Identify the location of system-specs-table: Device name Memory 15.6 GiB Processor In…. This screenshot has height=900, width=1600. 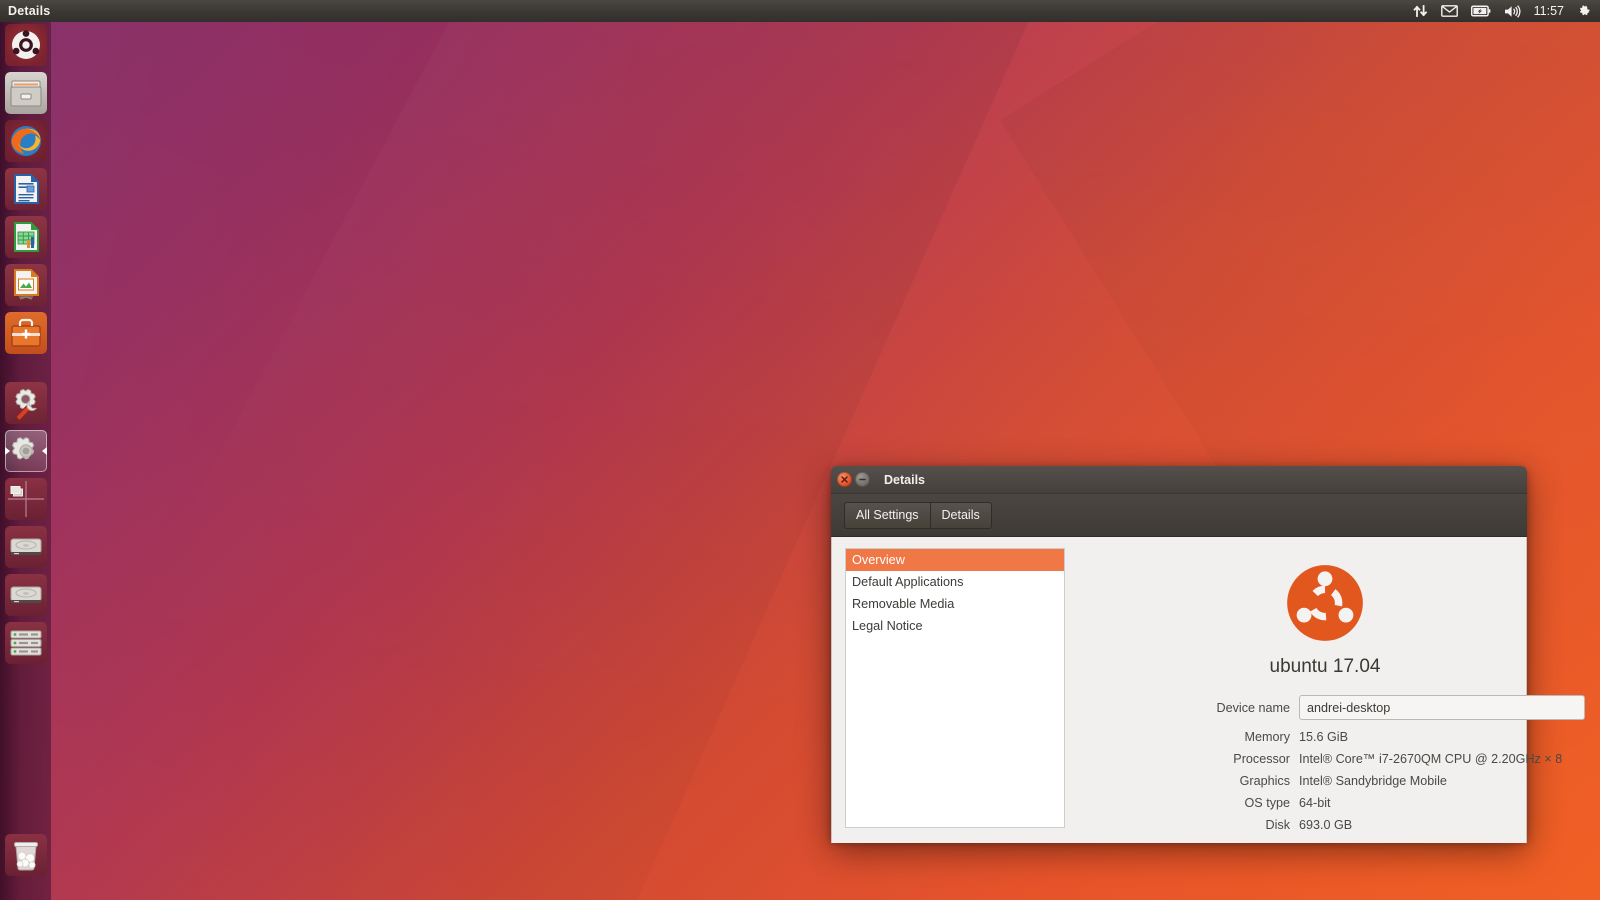
(1325, 766).